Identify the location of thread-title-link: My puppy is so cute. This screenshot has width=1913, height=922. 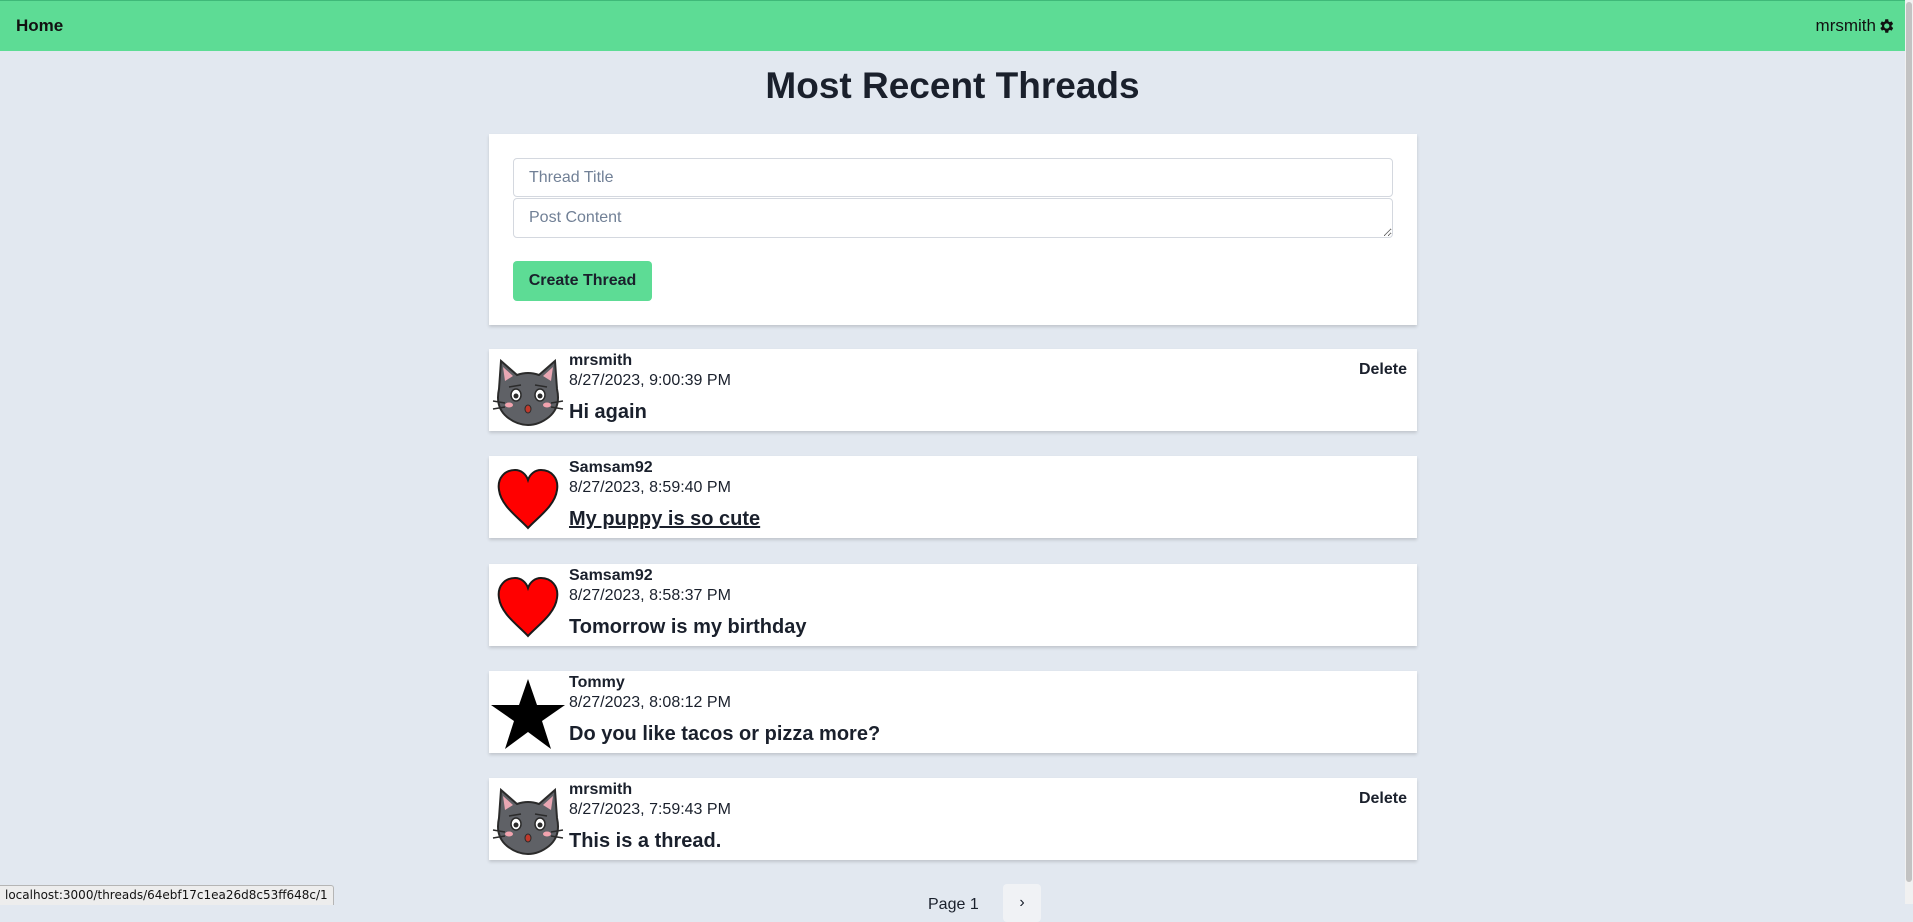
(664, 519).